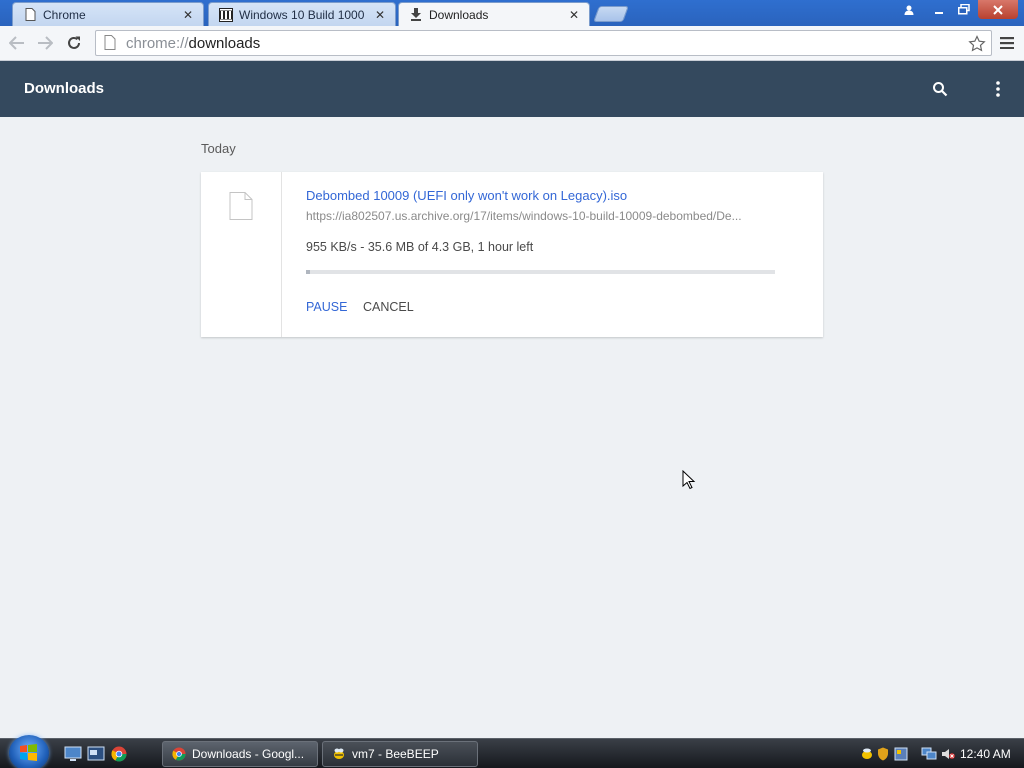  Describe the element at coordinates (985, 754) in the screenshot. I see `system-clock: 12:40 AM` at that location.